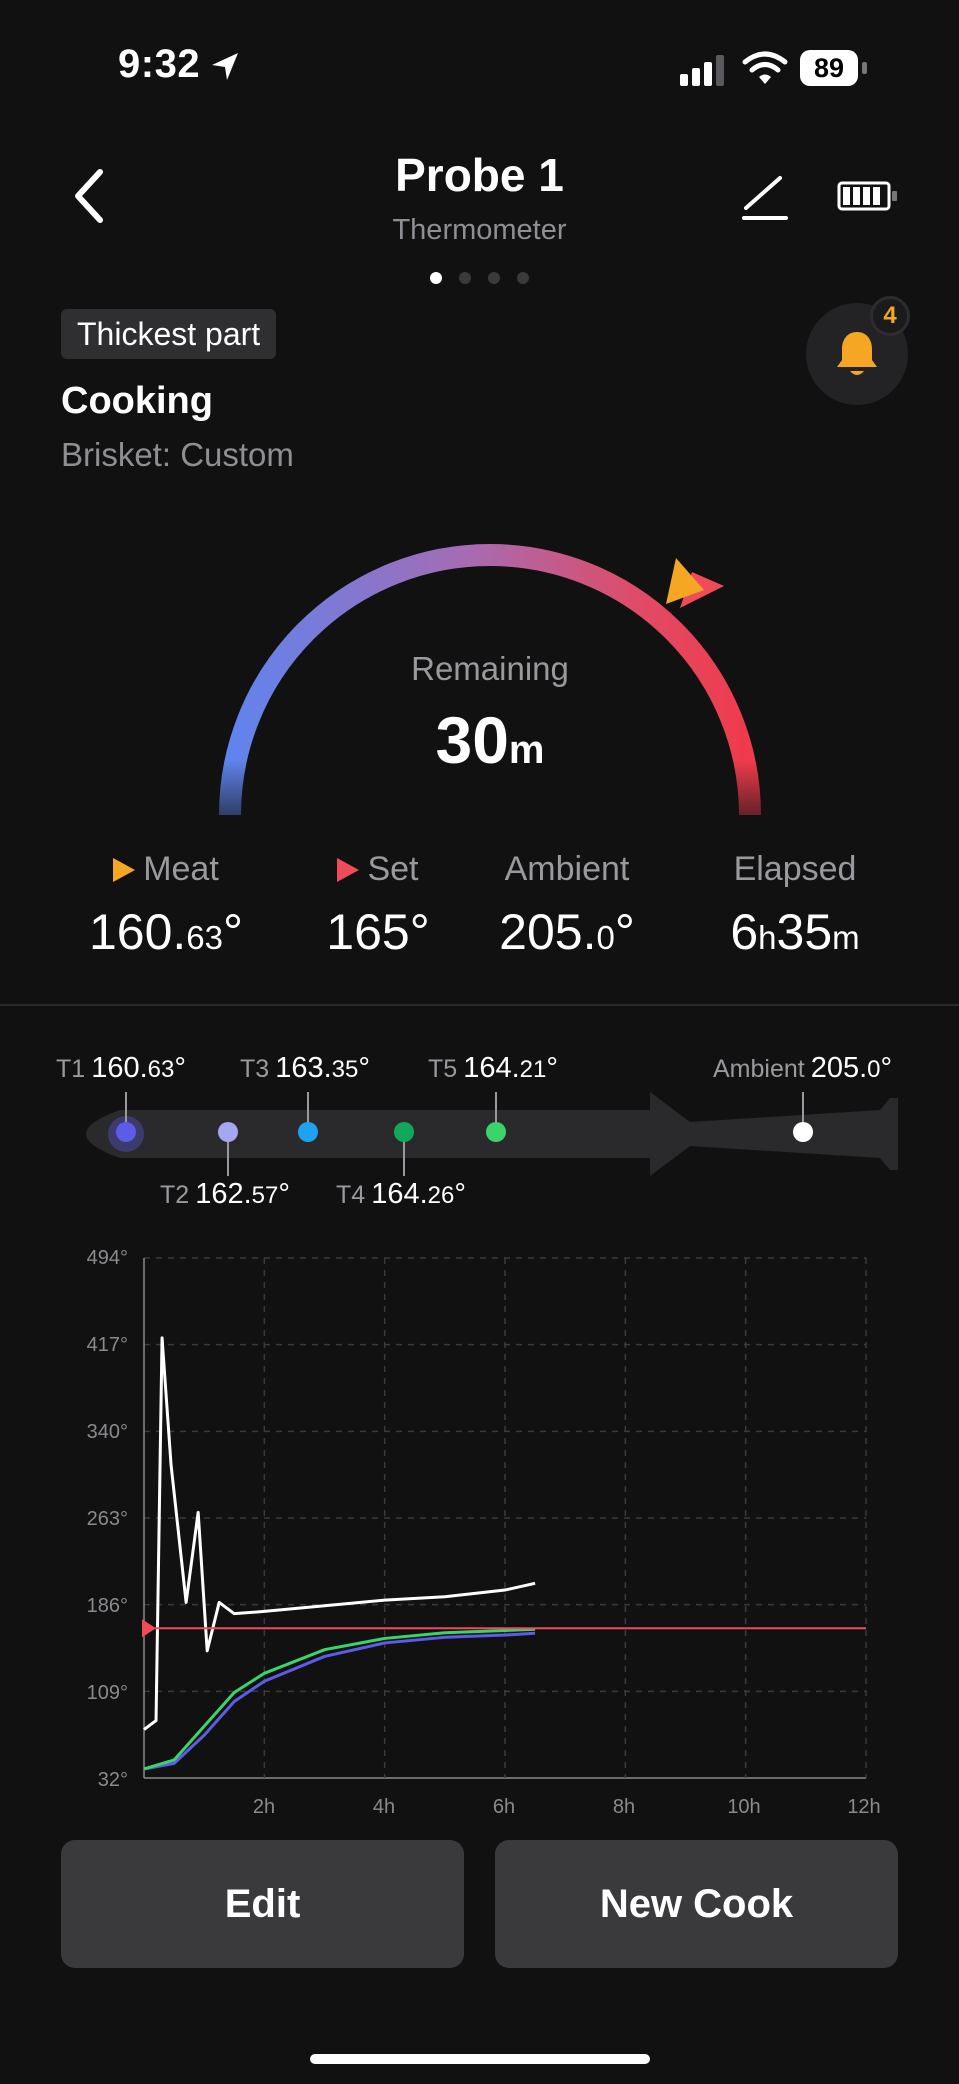  I want to click on sensor-dot-t4, so click(404, 1132).